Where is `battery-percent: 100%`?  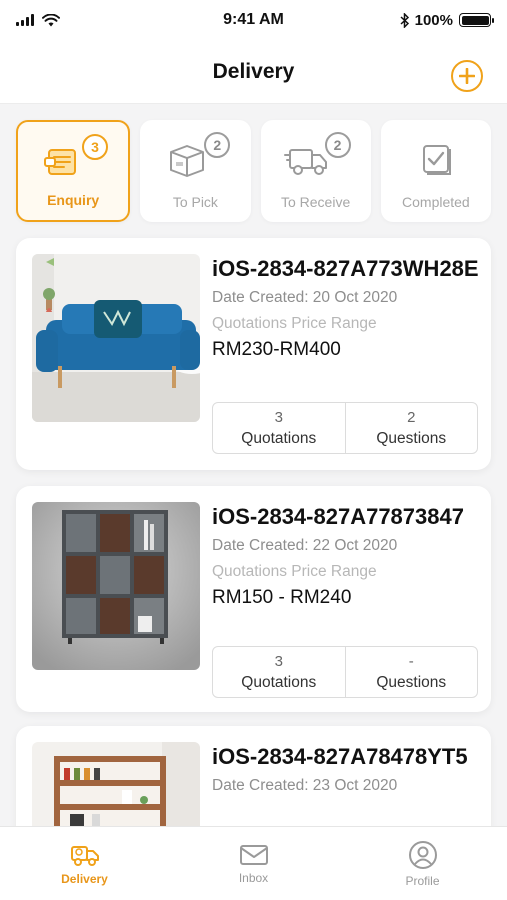 battery-percent: 100% is located at coordinates (433, 20).